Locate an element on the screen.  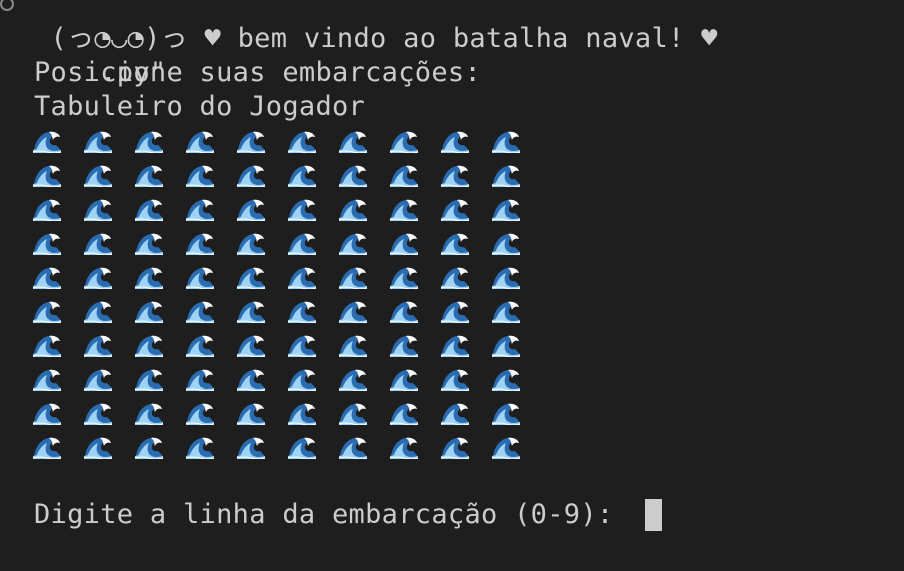
command-status-icon is located at coordinates (7, 5).